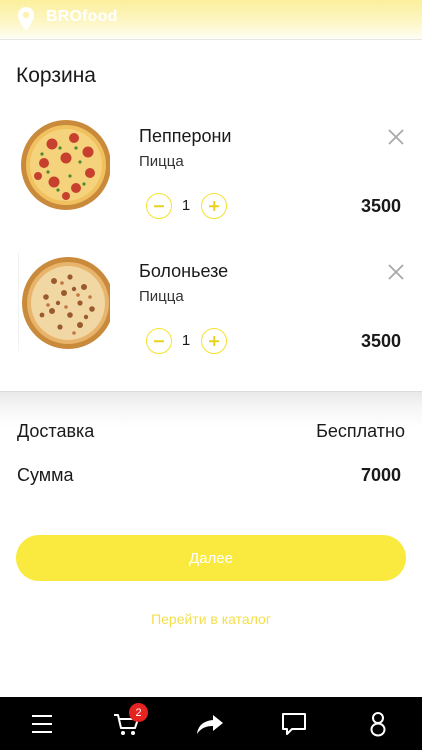 The width and height of the screenshot is (422, 750). Describe the element at coordinates (56, 75) in the screenshot. I see `page-title: Корзина` at that location.